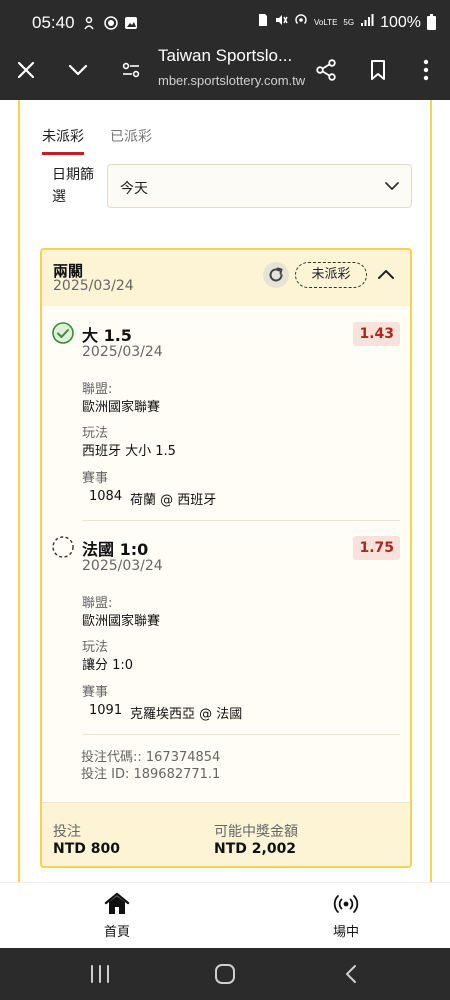 This screenshot has width=450, height=1000. What do you see at coordinates (326, 70) in the screenshot?
I see `share-icon` at bounding box center [326, 70].